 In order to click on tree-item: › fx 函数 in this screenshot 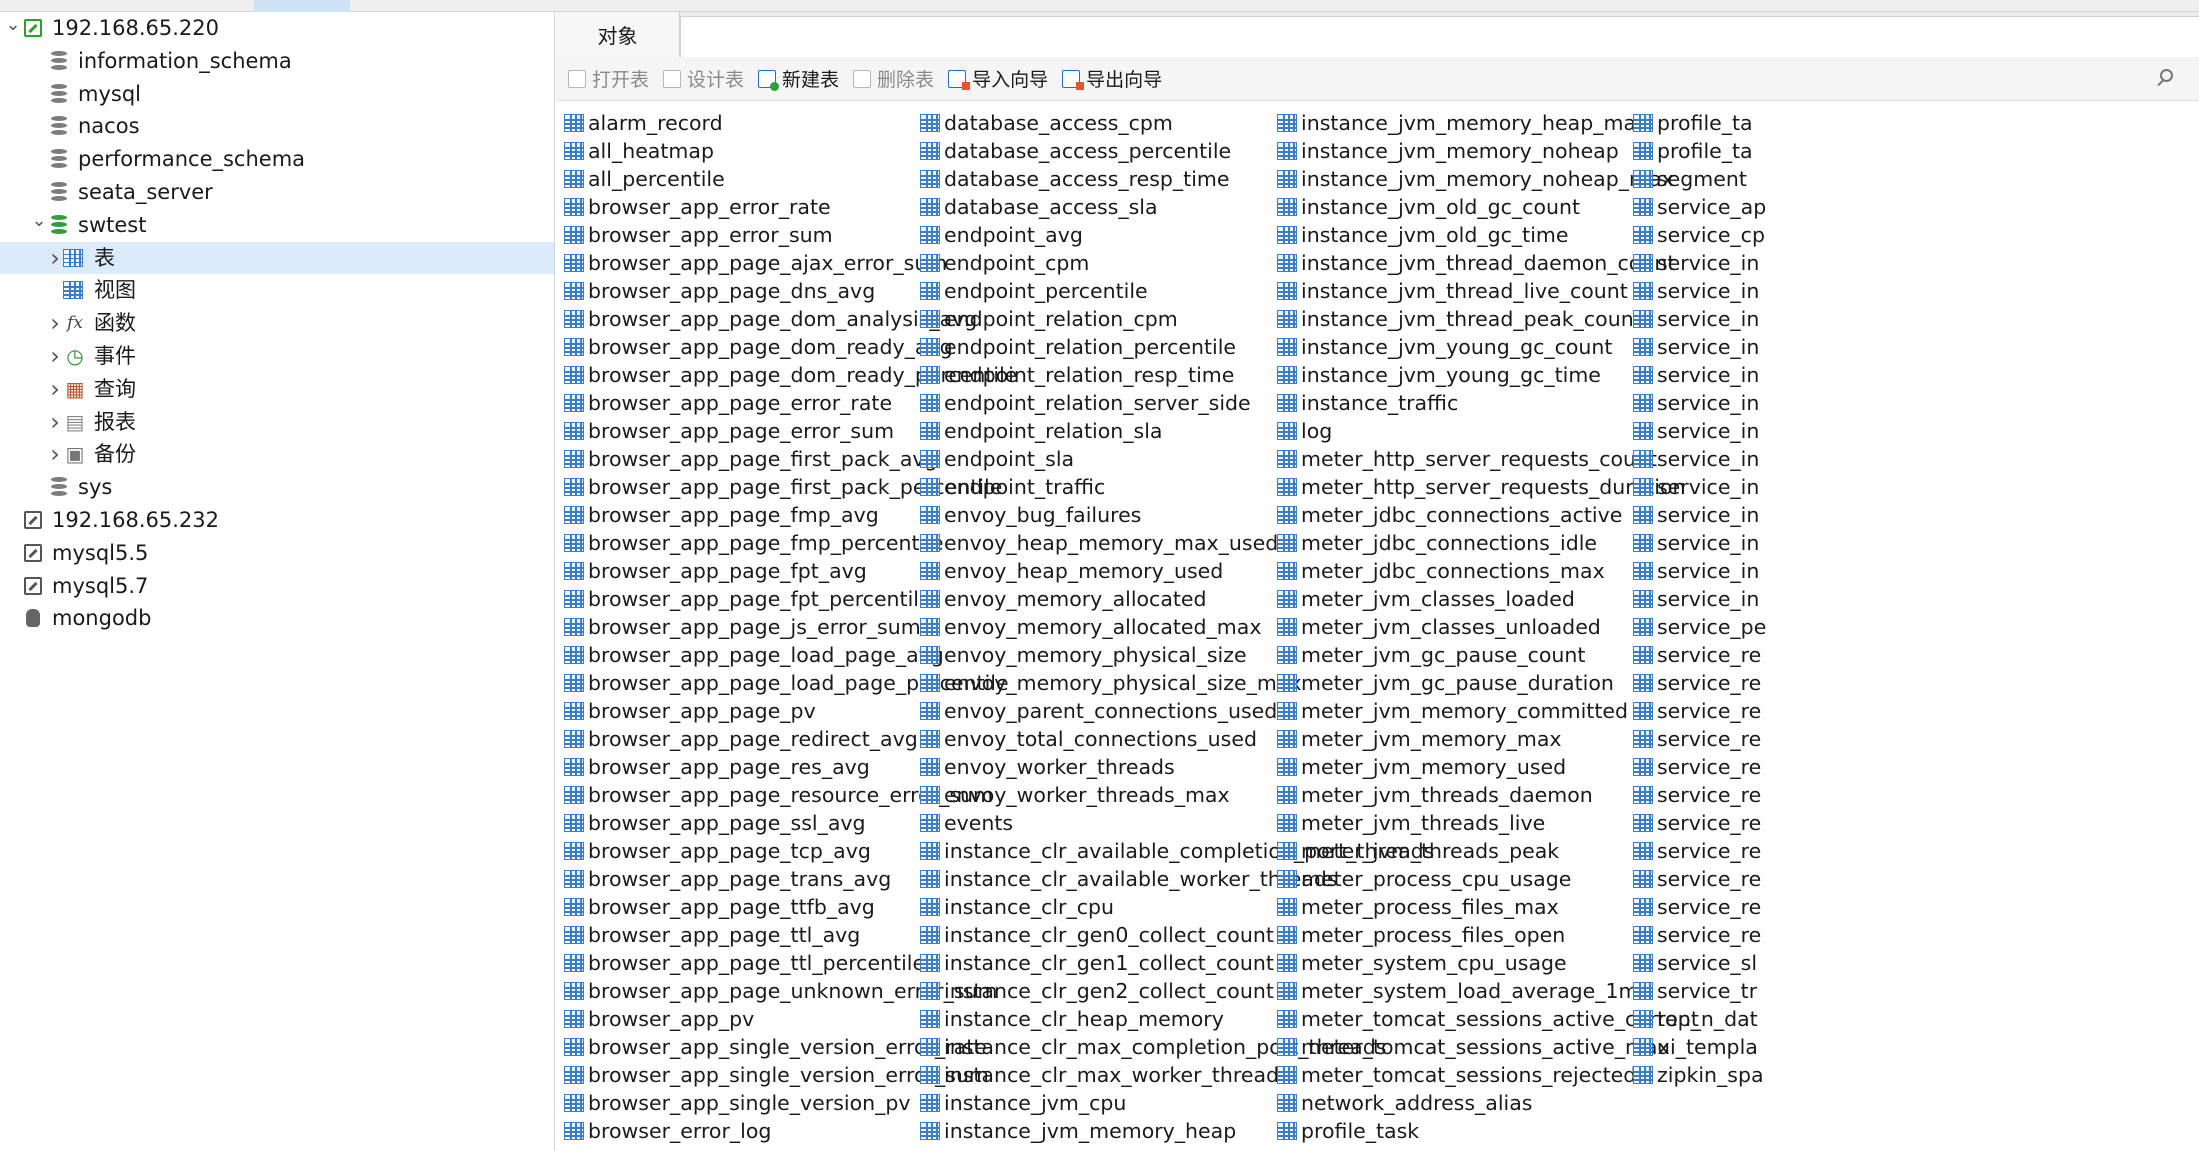, I will do `click(277, 323)`.